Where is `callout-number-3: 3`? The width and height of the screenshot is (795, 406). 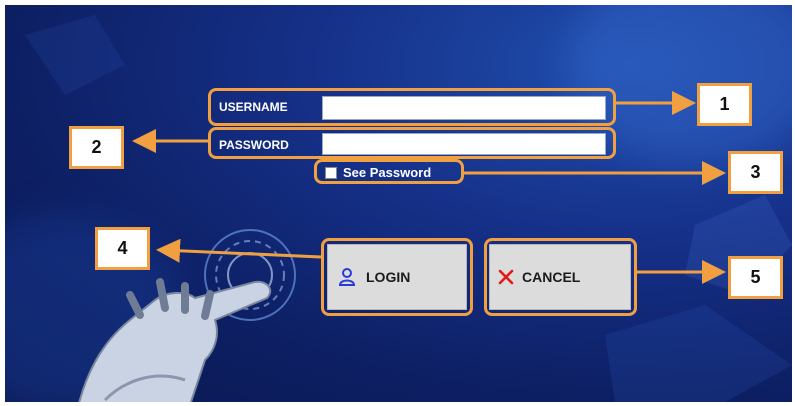
callout-number-3: 3 is located at coordinates (755, 172).